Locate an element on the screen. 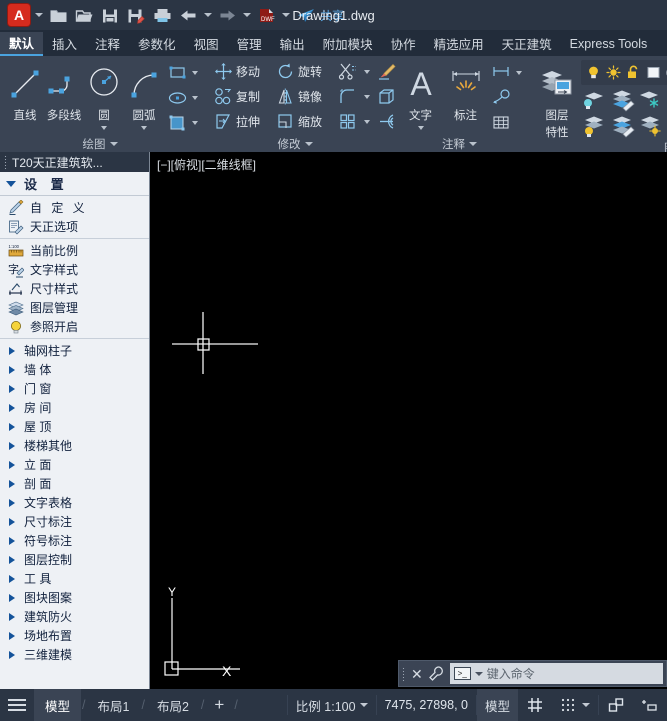 Image resolution: width=667 pixels, height=721 pixels. tab-insert: 插入 is located at coordinates (64, 44).